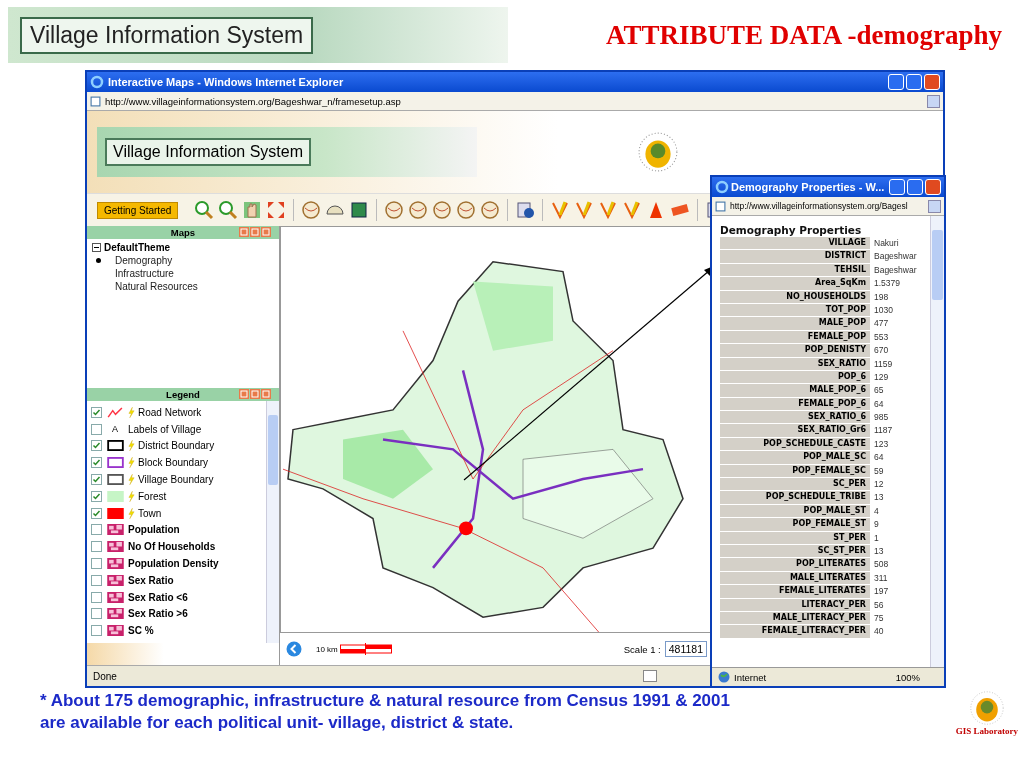 The height and width of the screenshot is (768, 1024). I want to click on legend-label: No Of Households, so click(172, 547).